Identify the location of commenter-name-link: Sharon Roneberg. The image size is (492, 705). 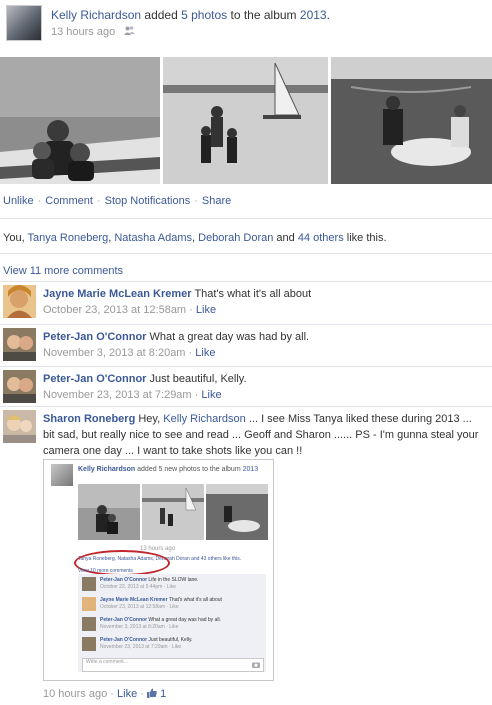
(89, 419).